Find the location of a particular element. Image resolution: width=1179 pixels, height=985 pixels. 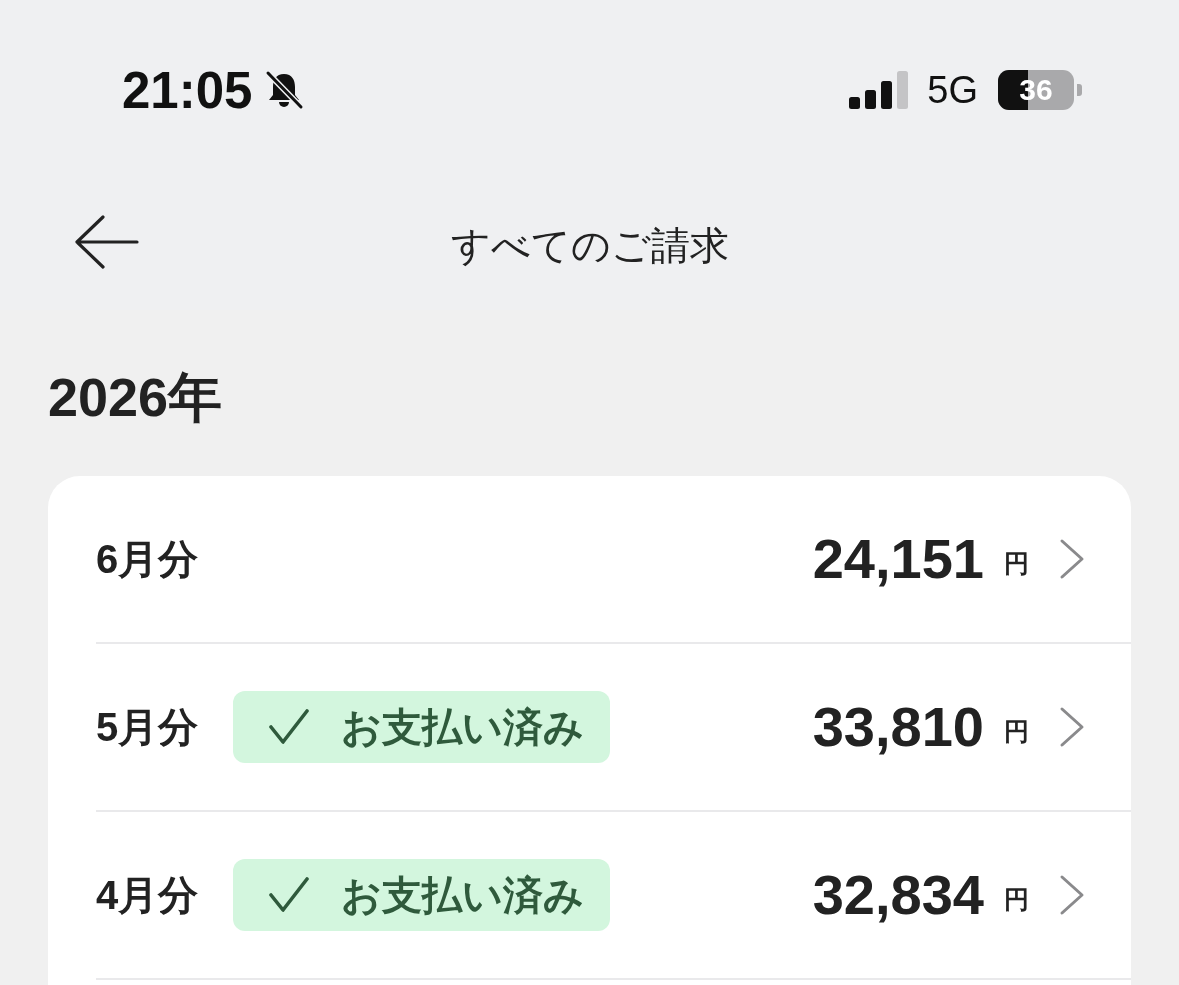

month-label: 4月分 is located at coordinates (147, 895).